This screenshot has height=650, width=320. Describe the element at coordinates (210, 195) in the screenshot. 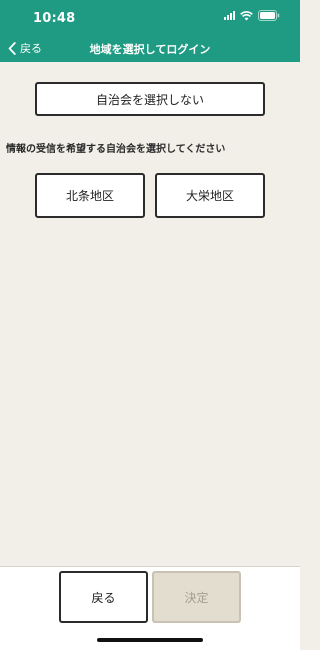

I see `area-button-daiei: 大栄地区` at that location.